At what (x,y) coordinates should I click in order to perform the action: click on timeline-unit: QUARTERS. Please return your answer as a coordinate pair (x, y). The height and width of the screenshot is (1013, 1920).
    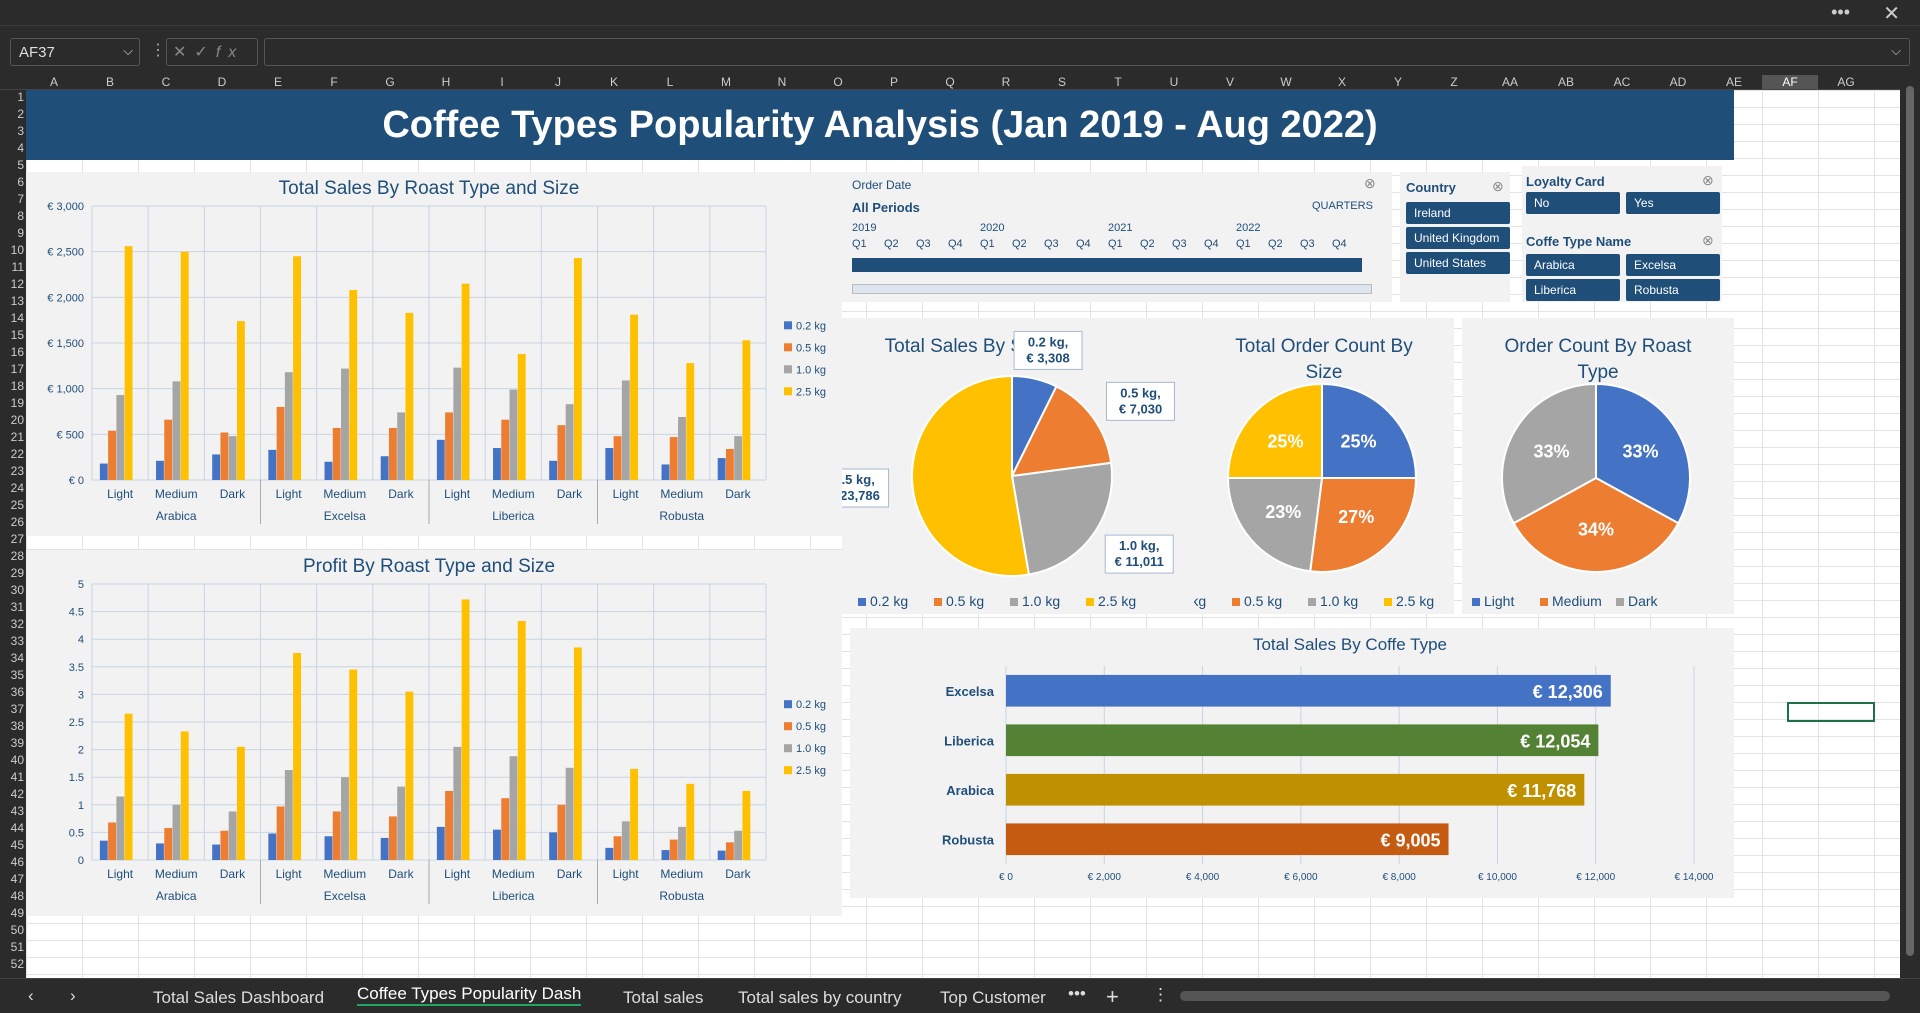
    Looking at the image, I should click on (1342, 206).